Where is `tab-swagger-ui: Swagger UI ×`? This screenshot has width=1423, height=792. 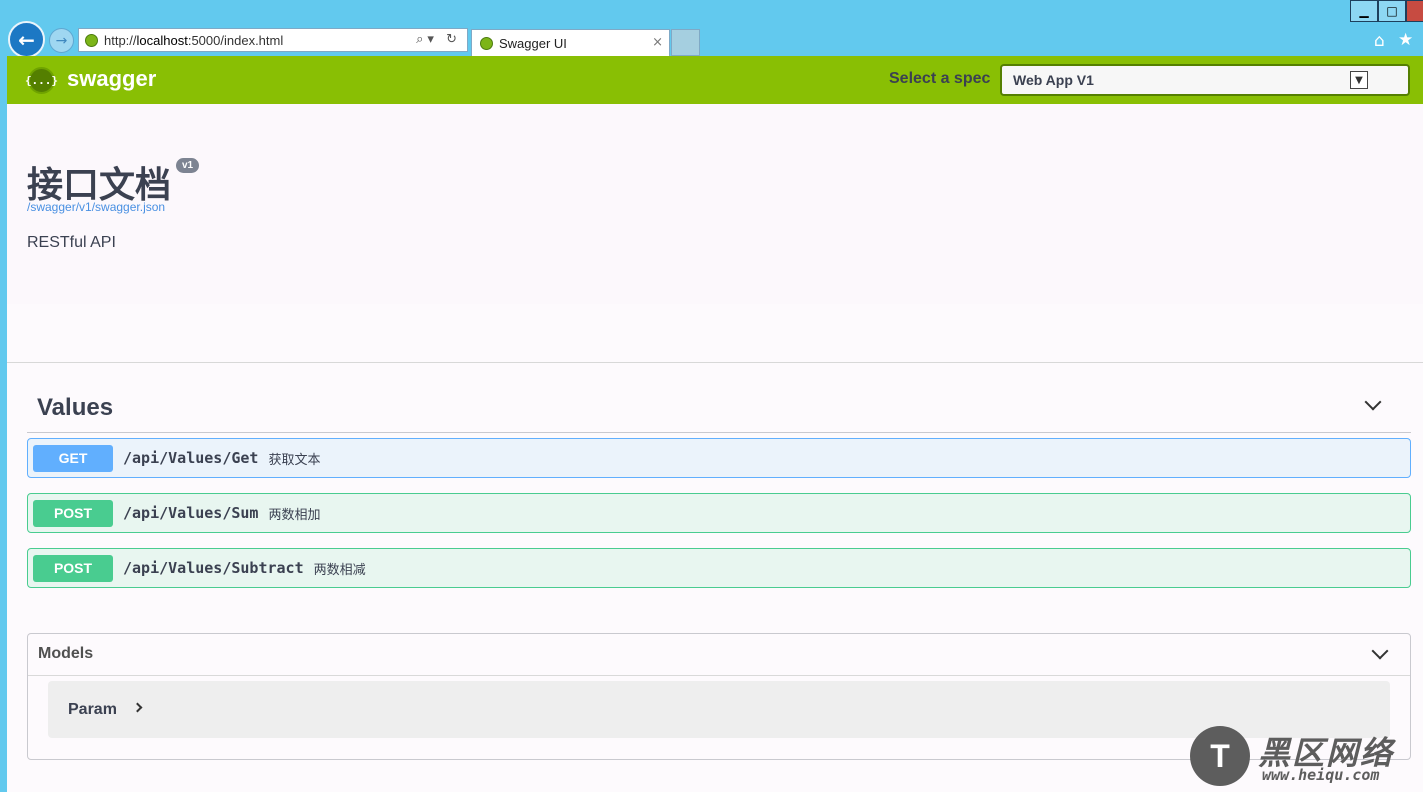 tab-swagger-ui: Swagger UI × is located at coordinates (570, 42).